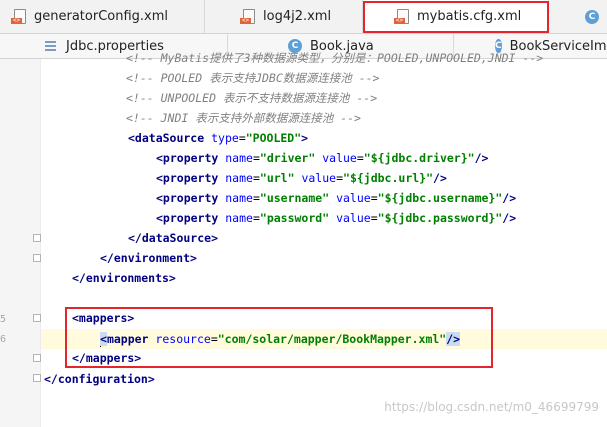 This screenshot has width=607, height=427. Describe the element at coordinates (592, 16) in the screenshot. I see `class-icon: C` at that location.